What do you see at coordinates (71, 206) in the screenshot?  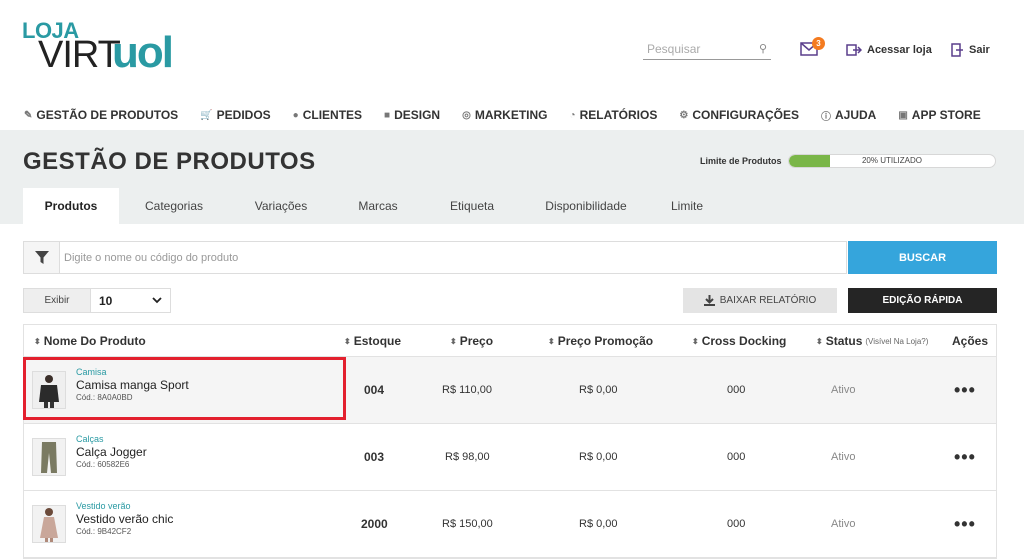 I see `tab-produtos: Produtos` at bounding box center [71, 206].